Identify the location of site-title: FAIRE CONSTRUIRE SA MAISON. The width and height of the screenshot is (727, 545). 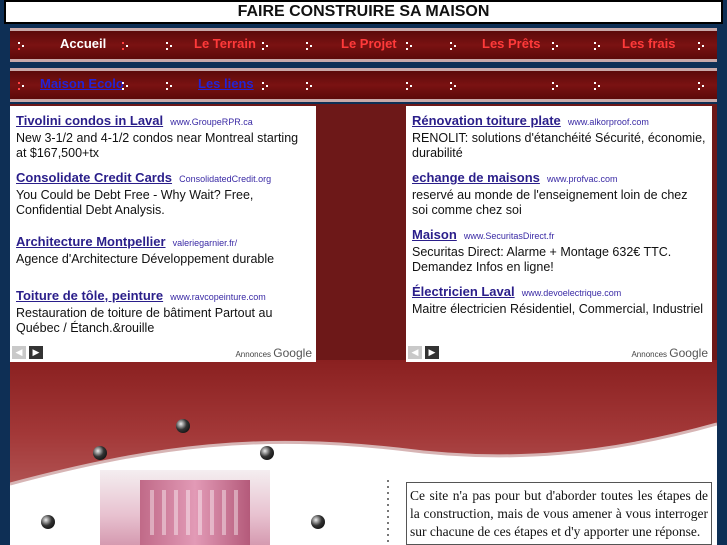
(363, 11).